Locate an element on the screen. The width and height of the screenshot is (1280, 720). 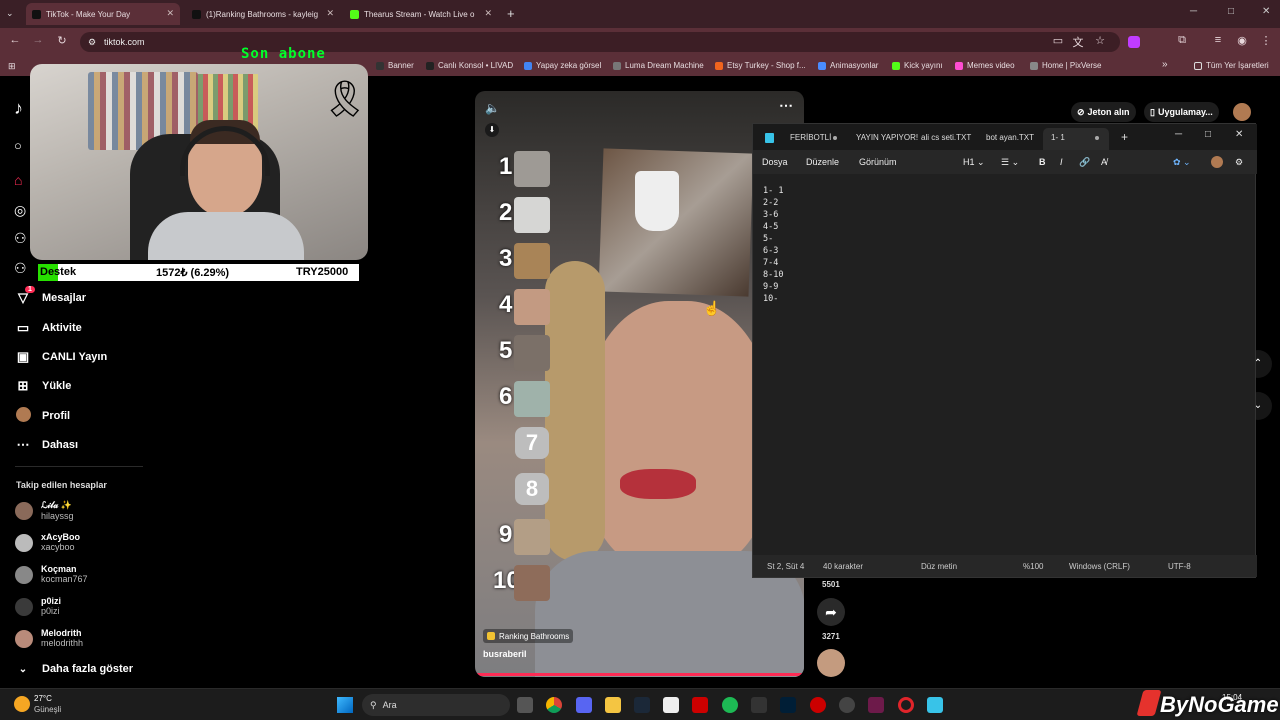
steam-icon is located at coordinates (642, 705).